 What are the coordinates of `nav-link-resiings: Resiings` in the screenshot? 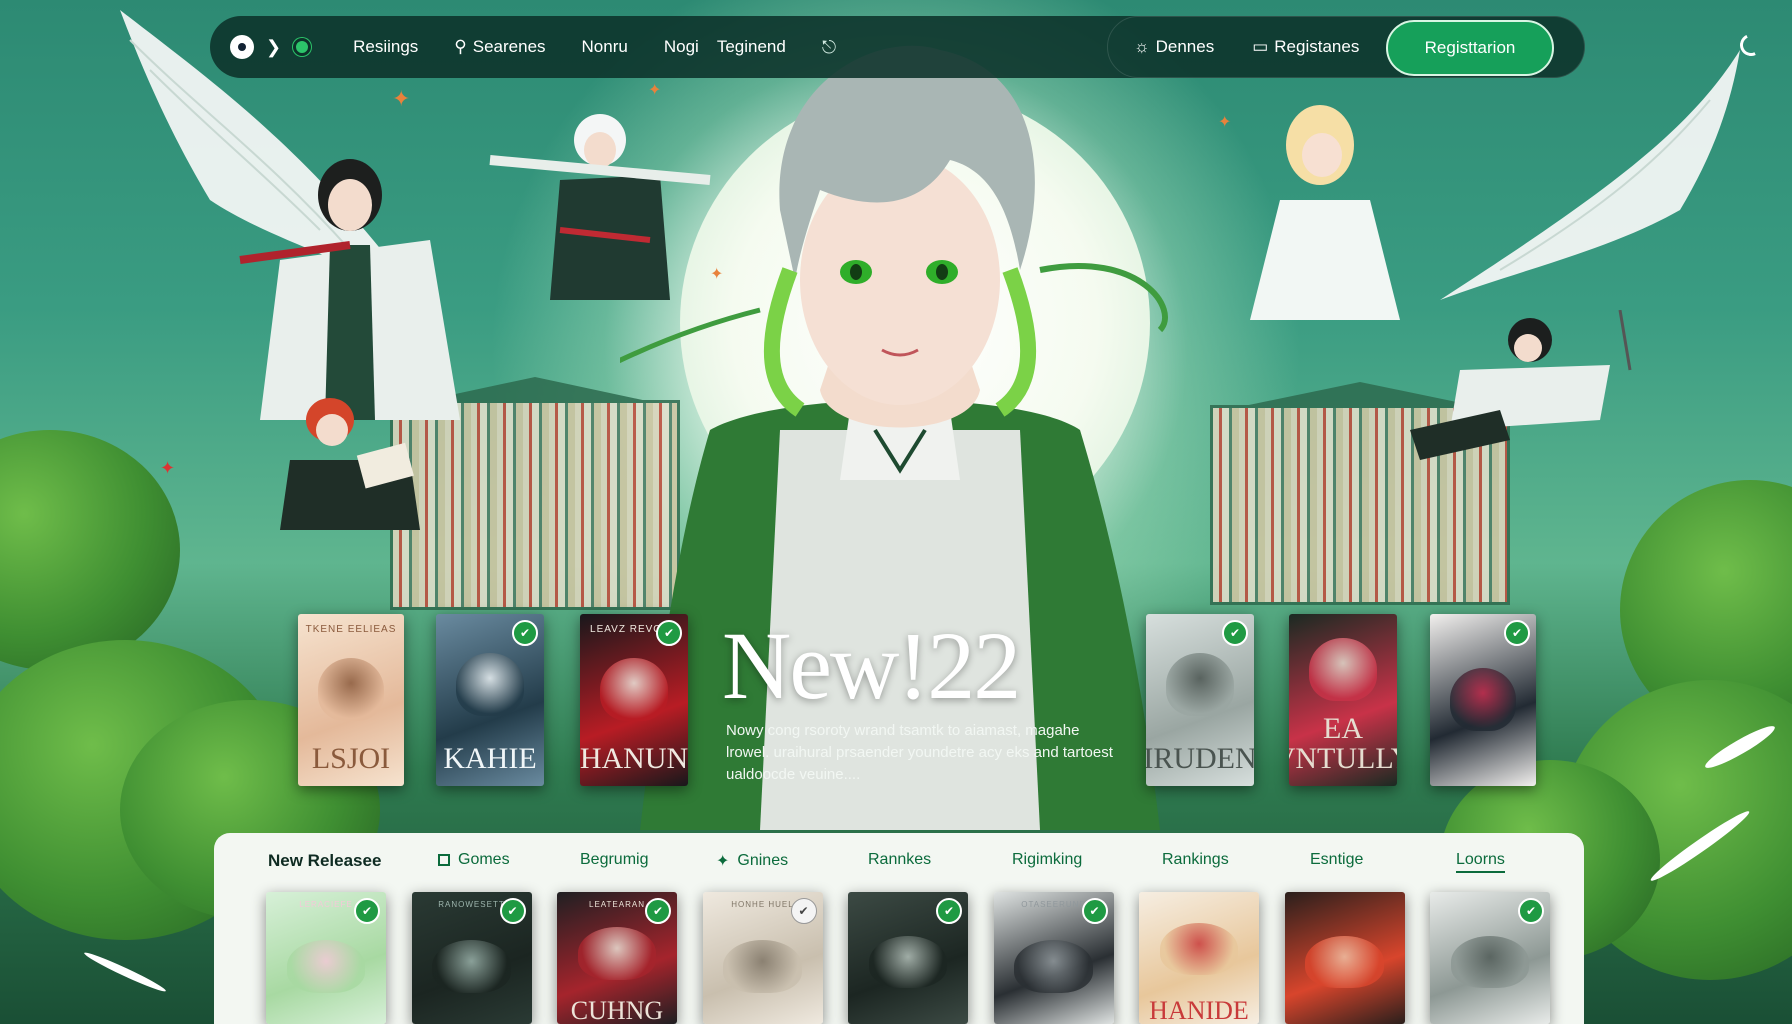 It's located at (385, 47).